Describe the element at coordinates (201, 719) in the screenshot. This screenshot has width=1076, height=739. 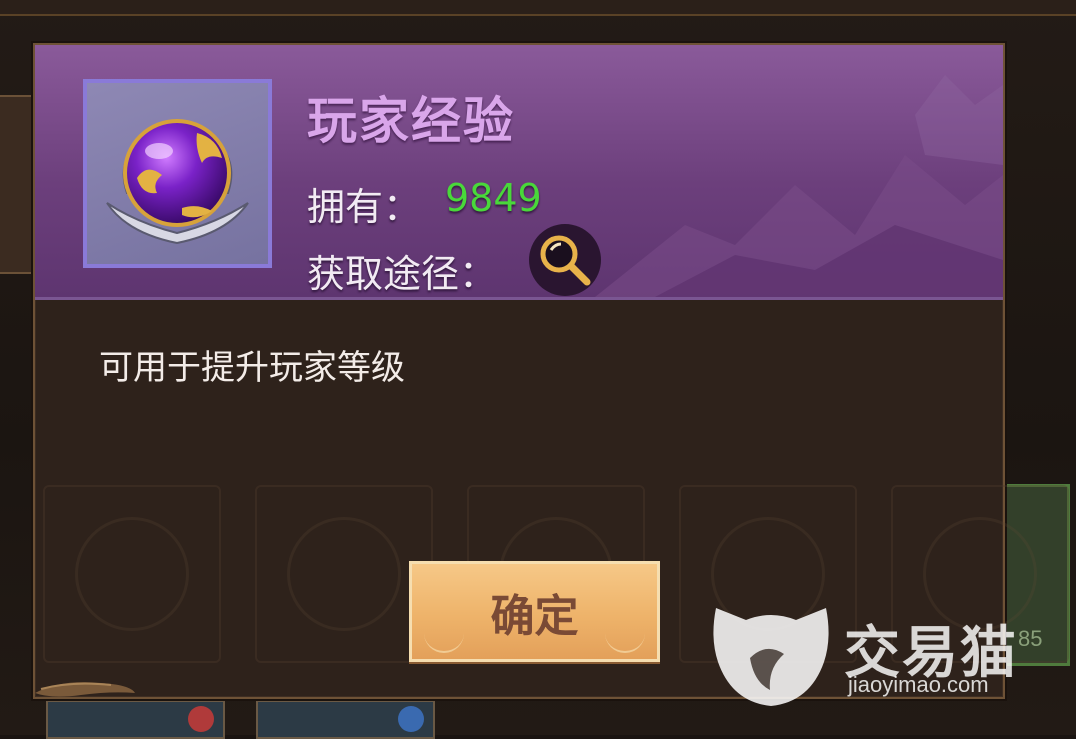
I see `fire-badge-icon` at that location.